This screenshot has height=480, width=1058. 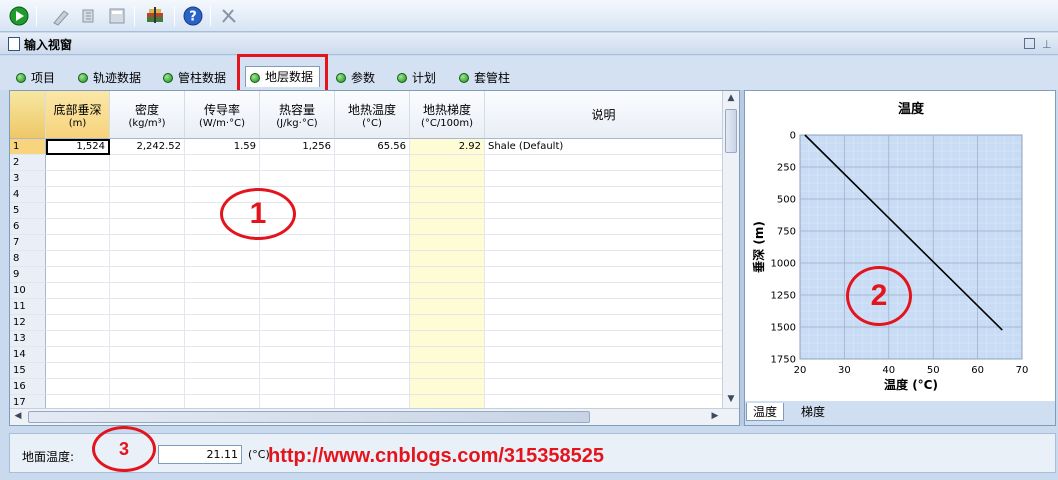 I want to click on scroll-right-icon: ▶, so click(x=715, y=416).